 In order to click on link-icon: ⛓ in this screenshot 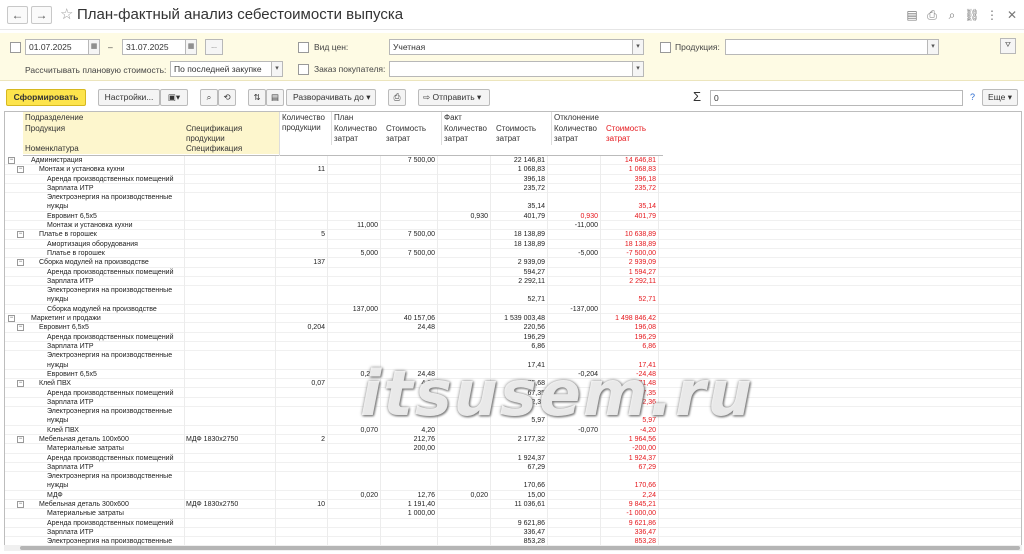, I will do `click(972, 15)`.